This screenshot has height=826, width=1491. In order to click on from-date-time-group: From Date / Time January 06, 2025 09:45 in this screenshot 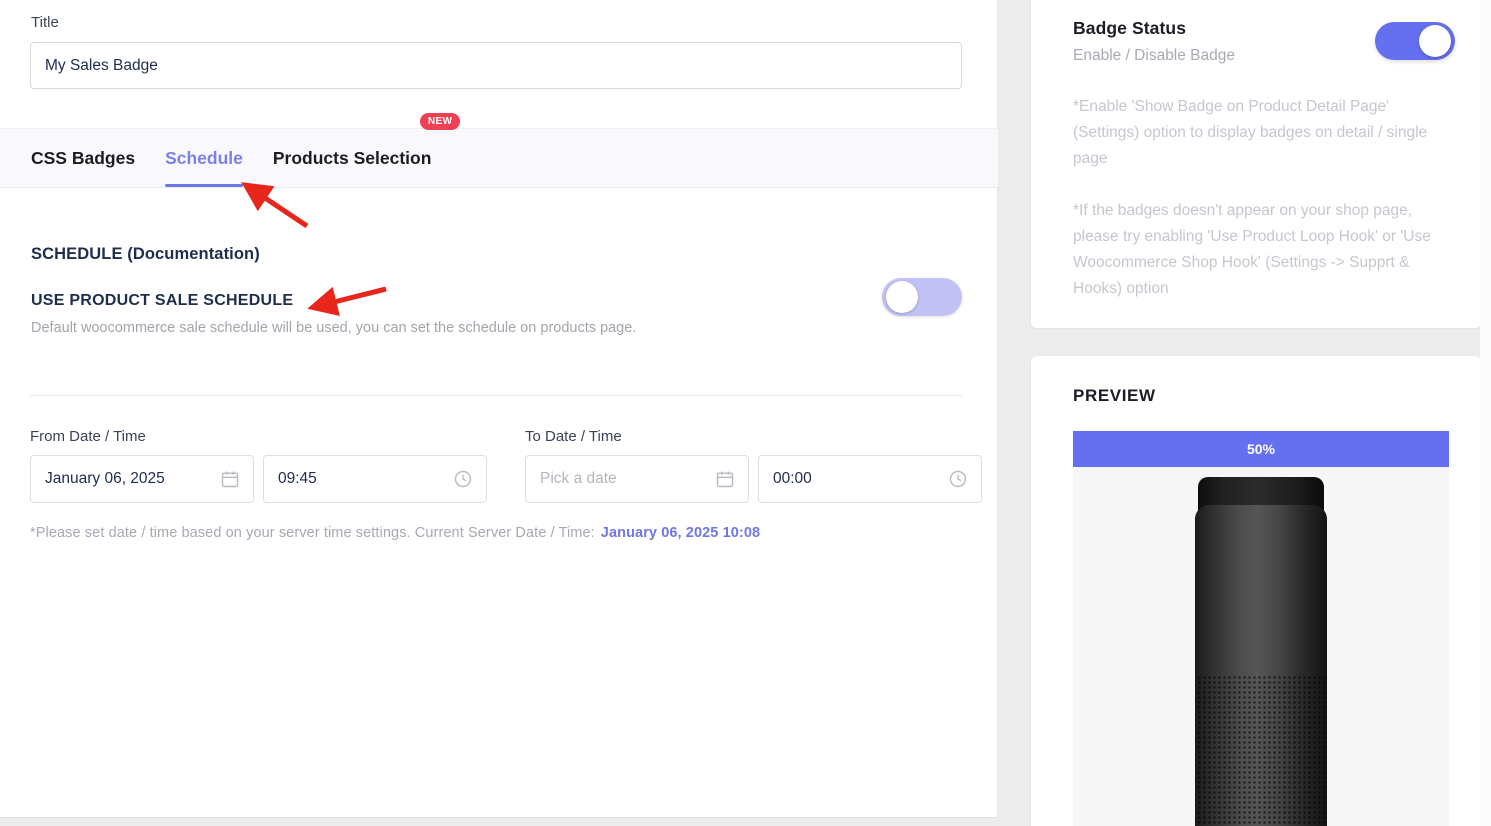, I will do `click(258, 465)`.